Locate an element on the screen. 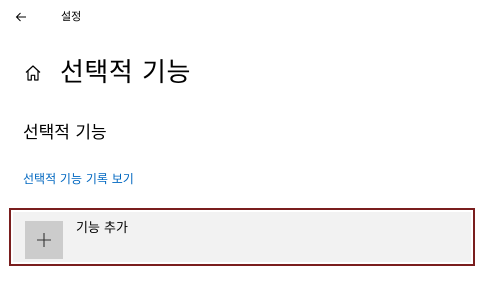 This screenshot has height=281, width=486. page-title: 선택적 기능 is located at coordinates (125, 73).